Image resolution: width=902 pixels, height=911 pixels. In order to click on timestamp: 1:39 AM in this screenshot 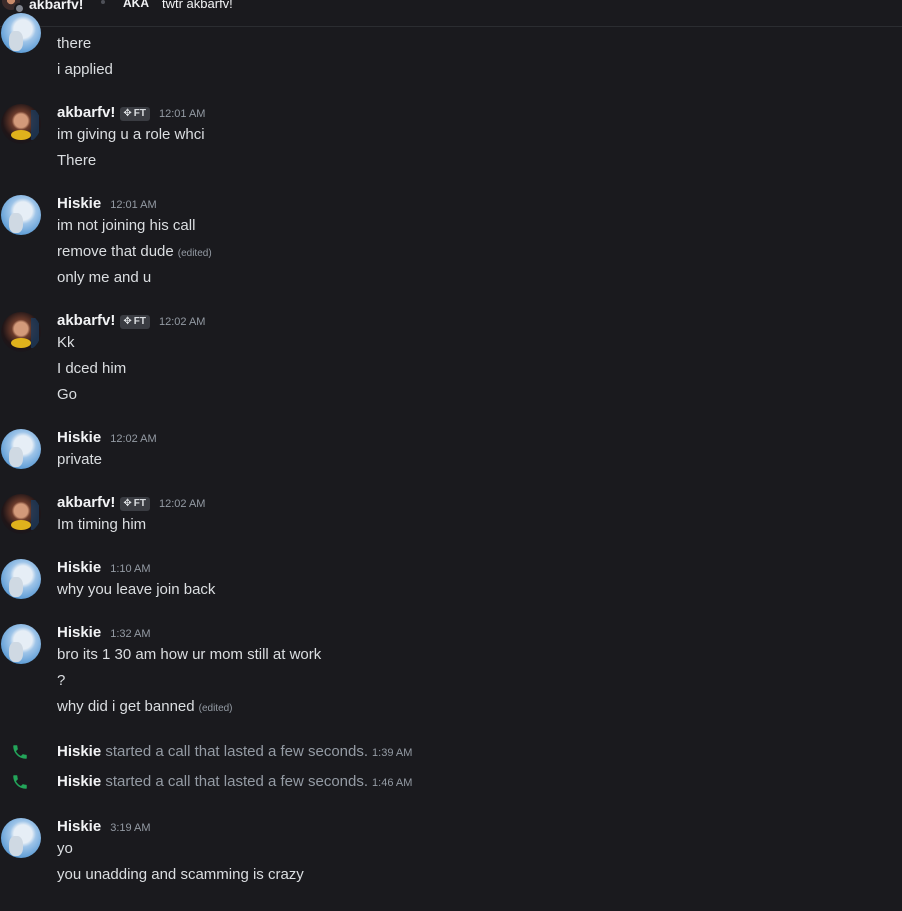, I will do `click(392, 753)`.